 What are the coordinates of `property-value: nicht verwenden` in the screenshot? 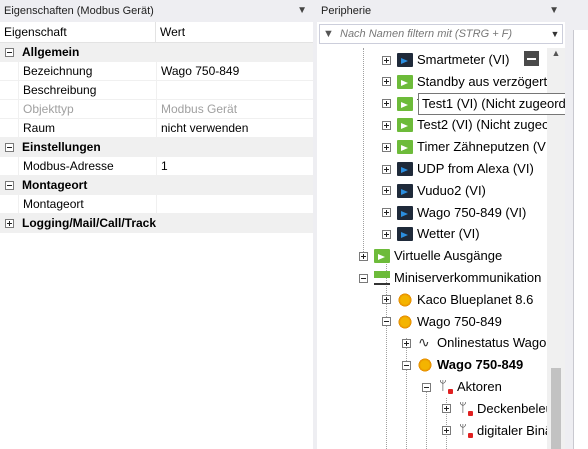 It's located at (234, 128).